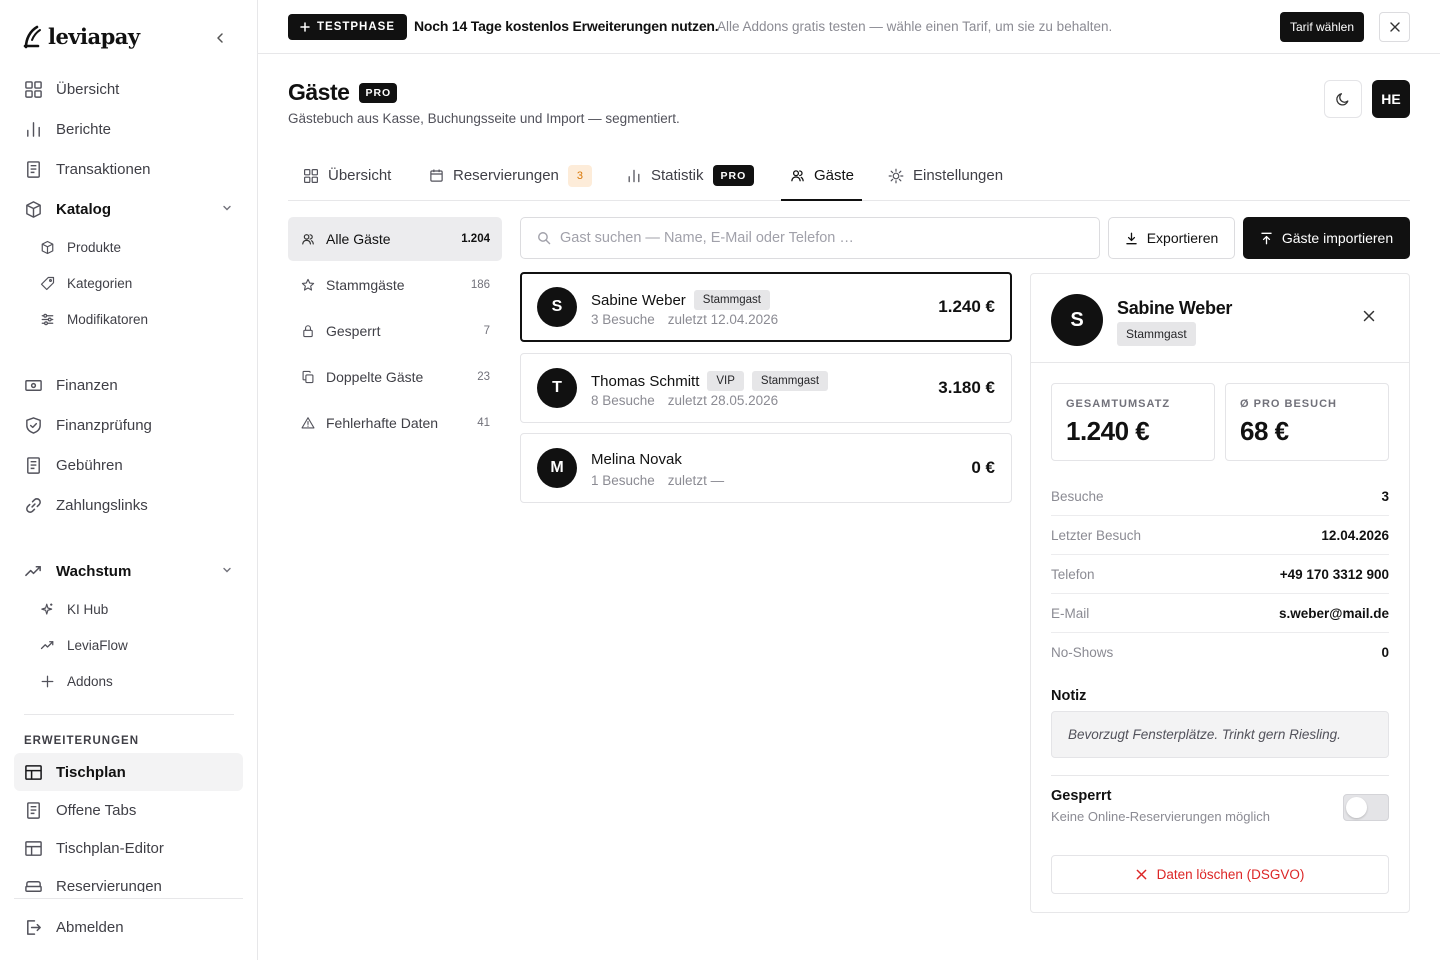  Describe the element at coordinates (1220, 613) in the screenshot. I see `detail-row-email: E-Mail s.weber@mail.de` at that location.